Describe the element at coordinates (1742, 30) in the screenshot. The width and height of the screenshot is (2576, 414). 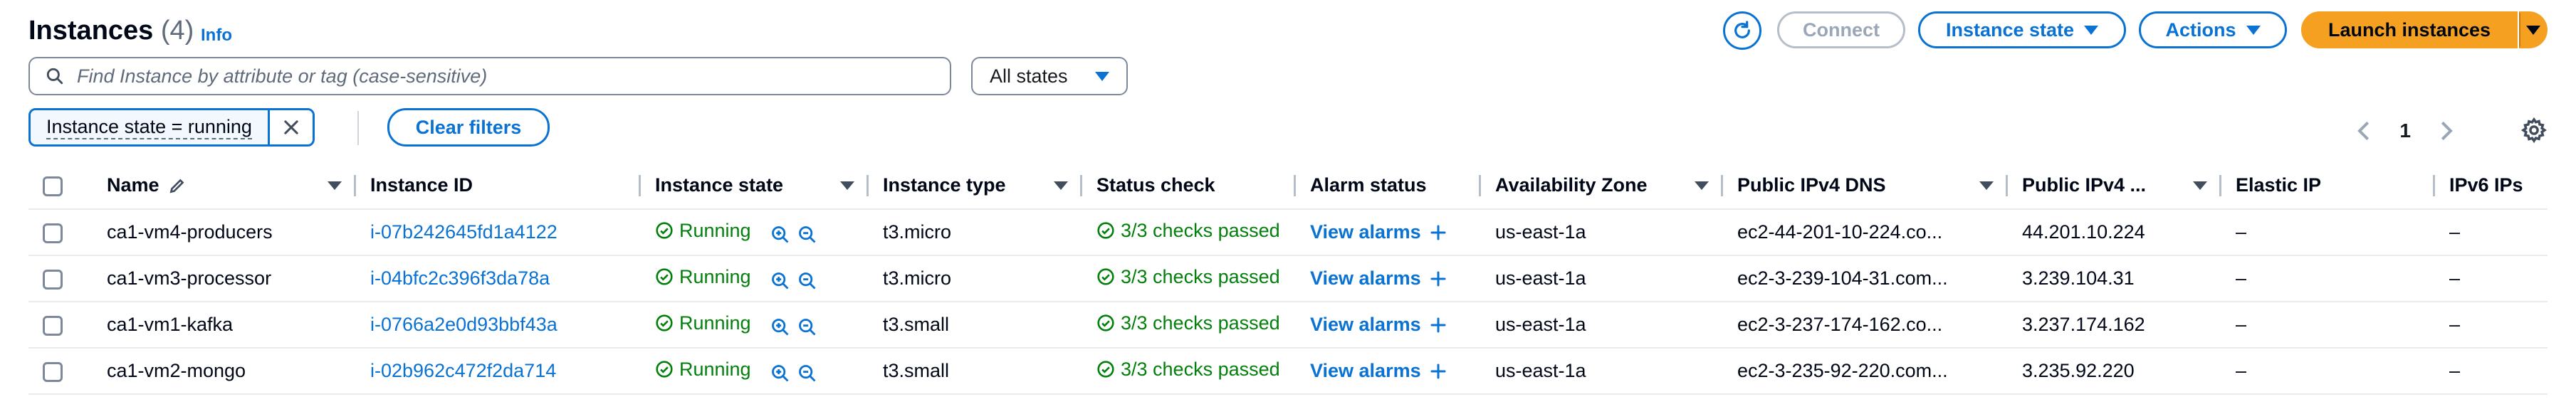
I see `refresh-button` at that location.